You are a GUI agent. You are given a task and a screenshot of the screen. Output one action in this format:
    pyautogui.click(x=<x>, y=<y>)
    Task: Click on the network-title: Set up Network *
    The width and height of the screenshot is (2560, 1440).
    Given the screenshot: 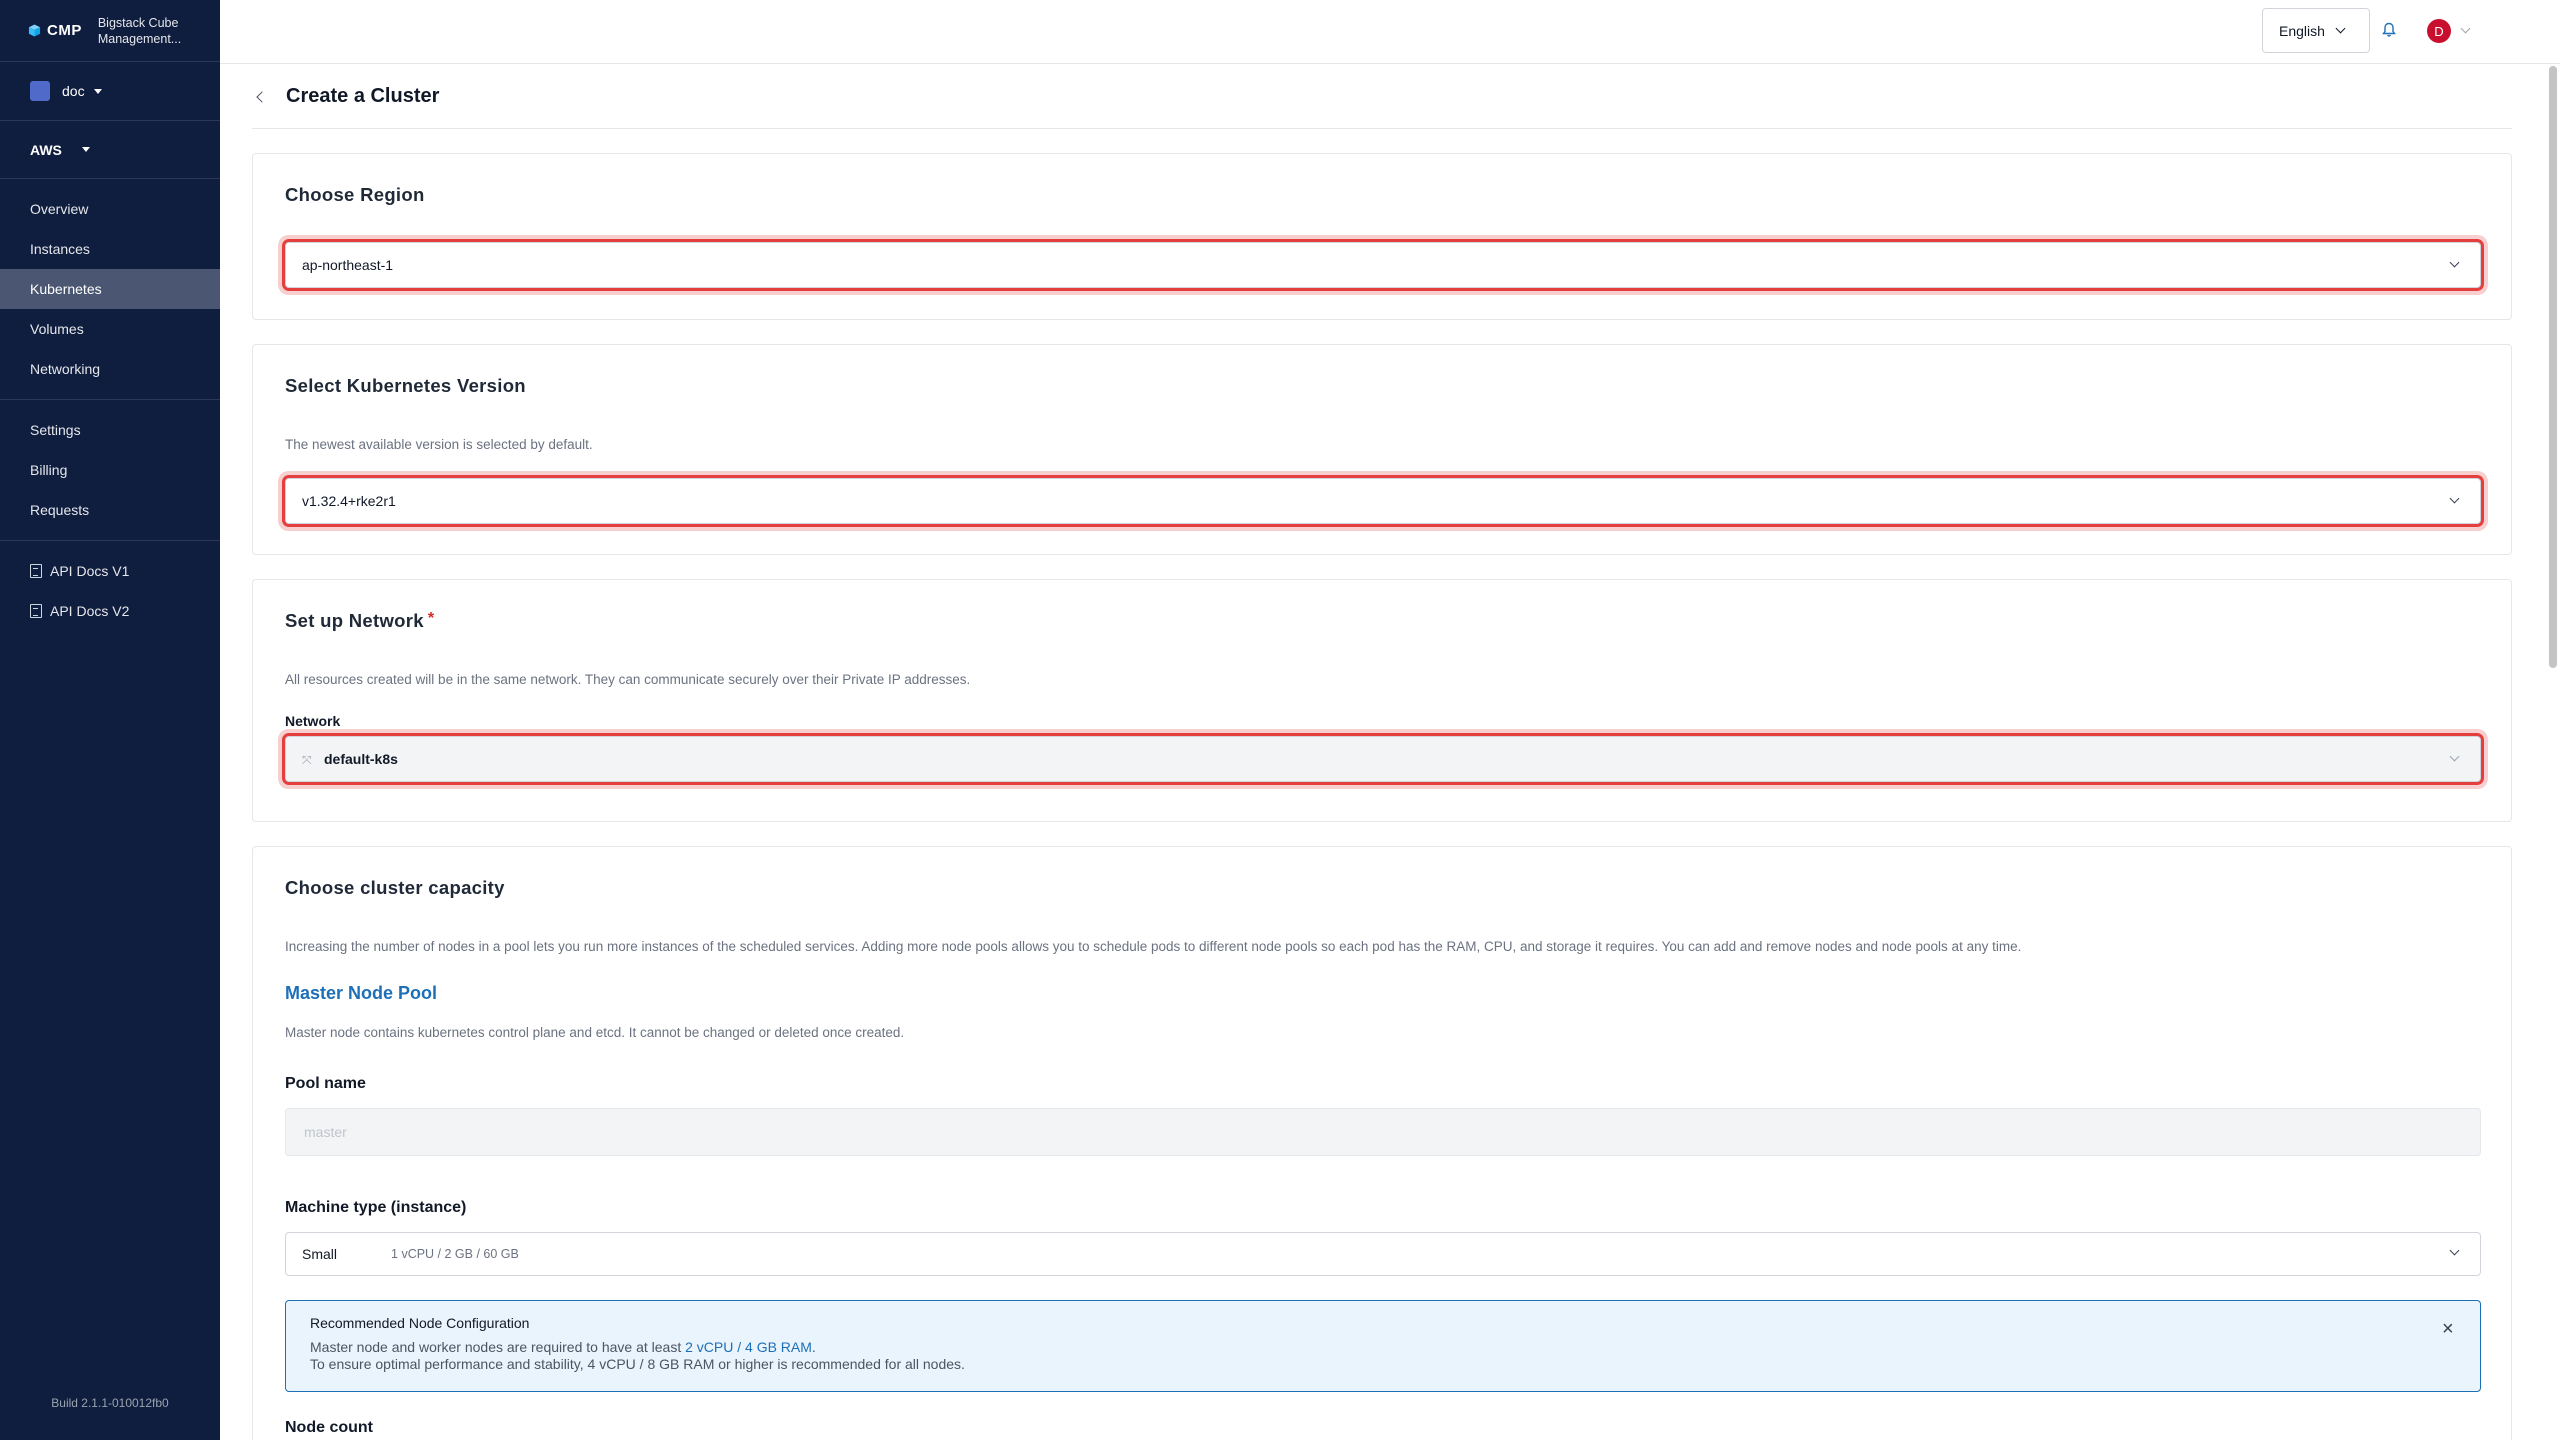 What is the action you would take?
    pyautogui.click(x=359, y=621)
    